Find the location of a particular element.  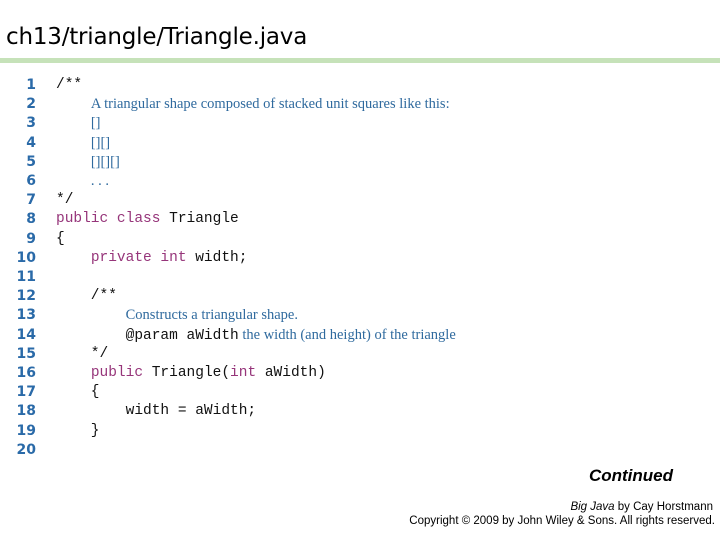

code-line: 1 /** is located at coordinates (350, 85).